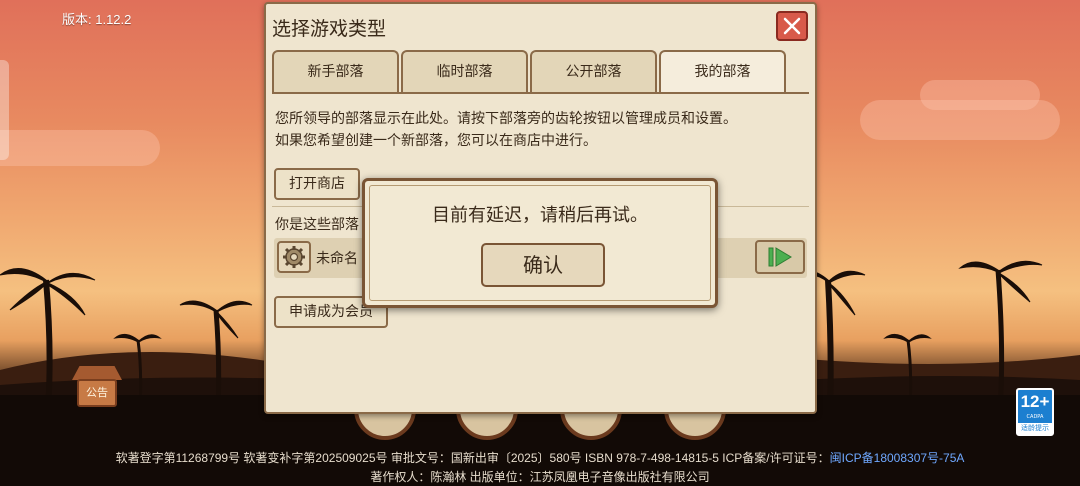 This screenshot has width=1080, height=486. I want to click on tab-my-tribe: 我的部落, so click(722, 72).